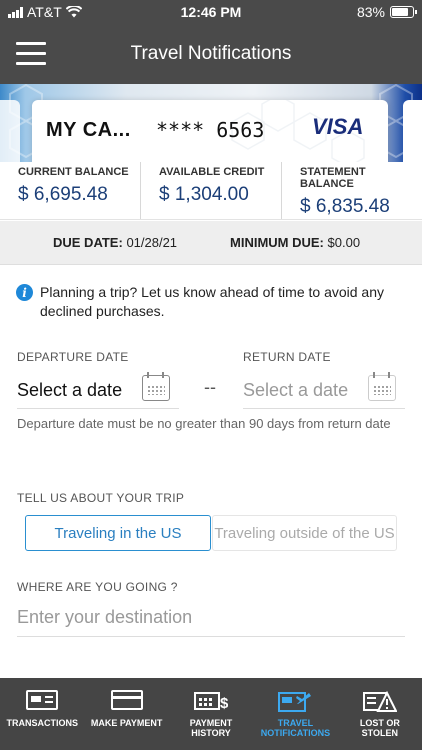  I want to click on tab-label: LOST OR STOLEN, so click(379, 728).